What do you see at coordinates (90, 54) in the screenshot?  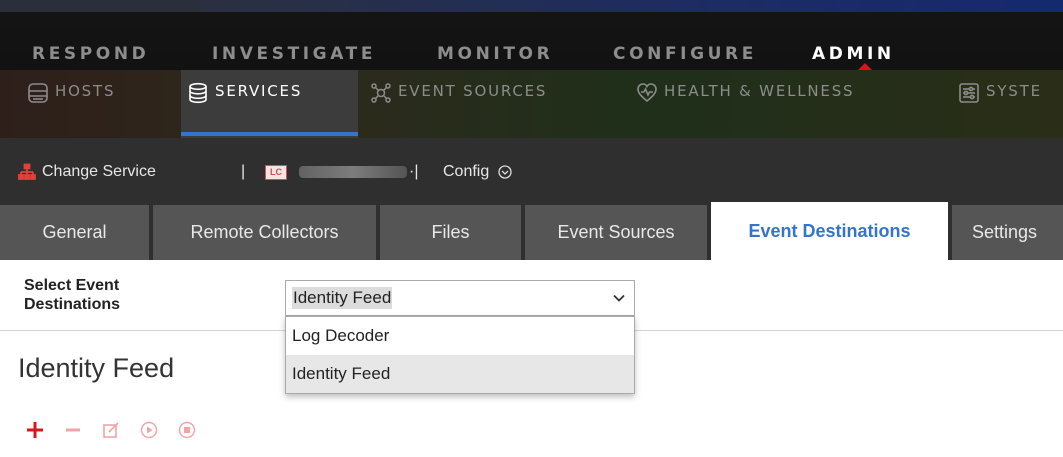 I see `nav-respond: RESPOND` at bounding box center [90, 54].